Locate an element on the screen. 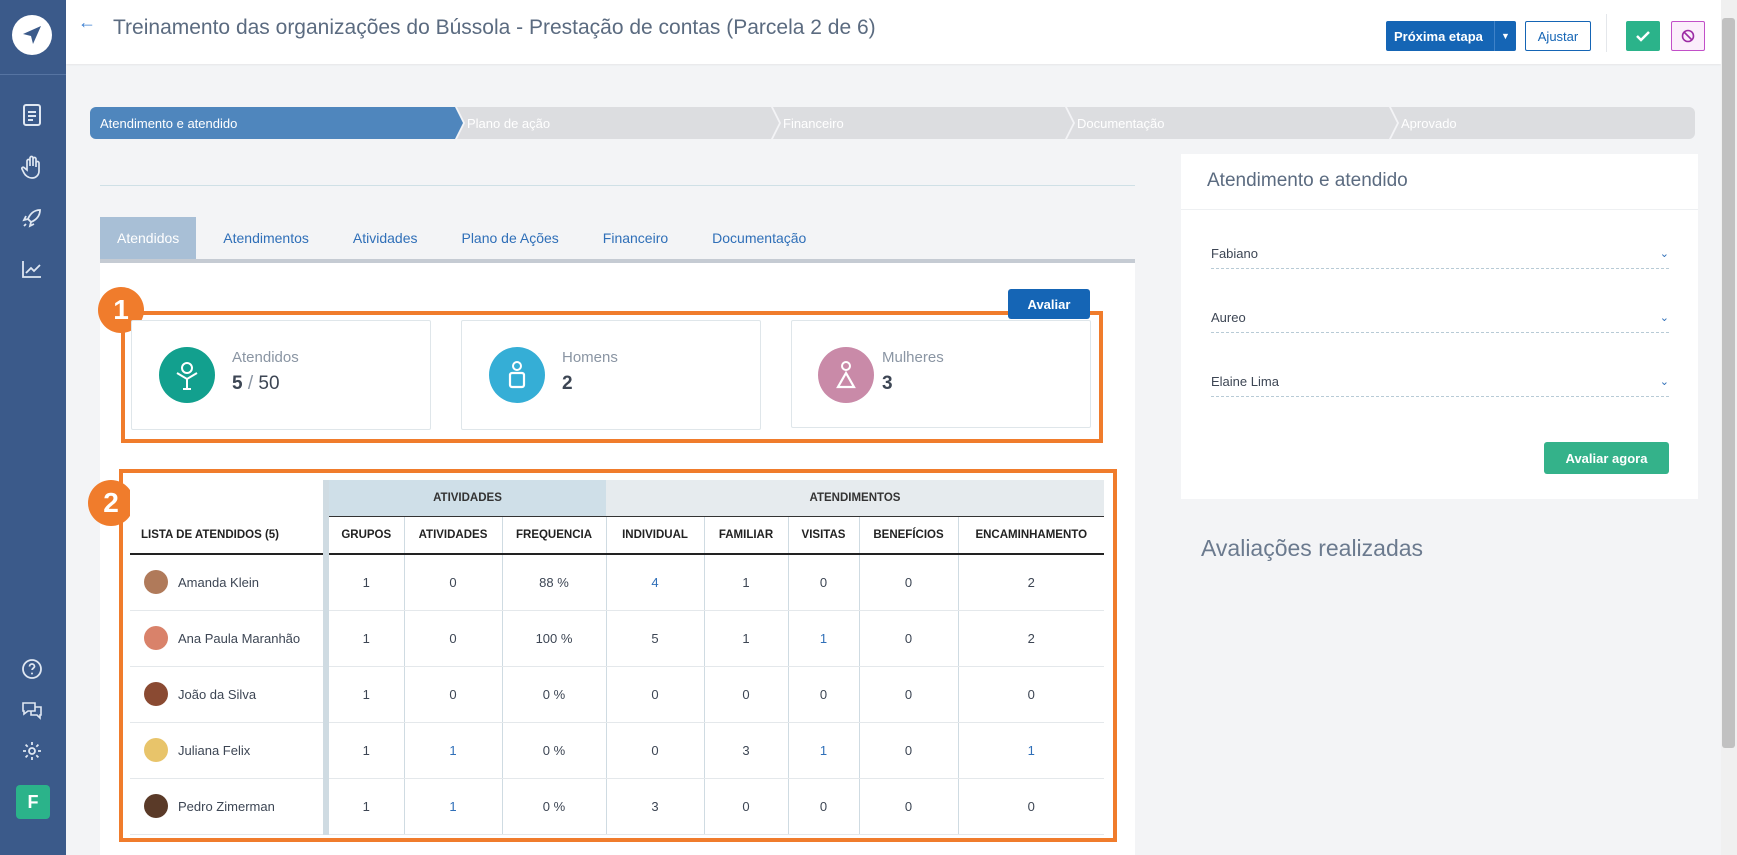  column-header-visitas: VISITAS is located at coordinates (823, 535).